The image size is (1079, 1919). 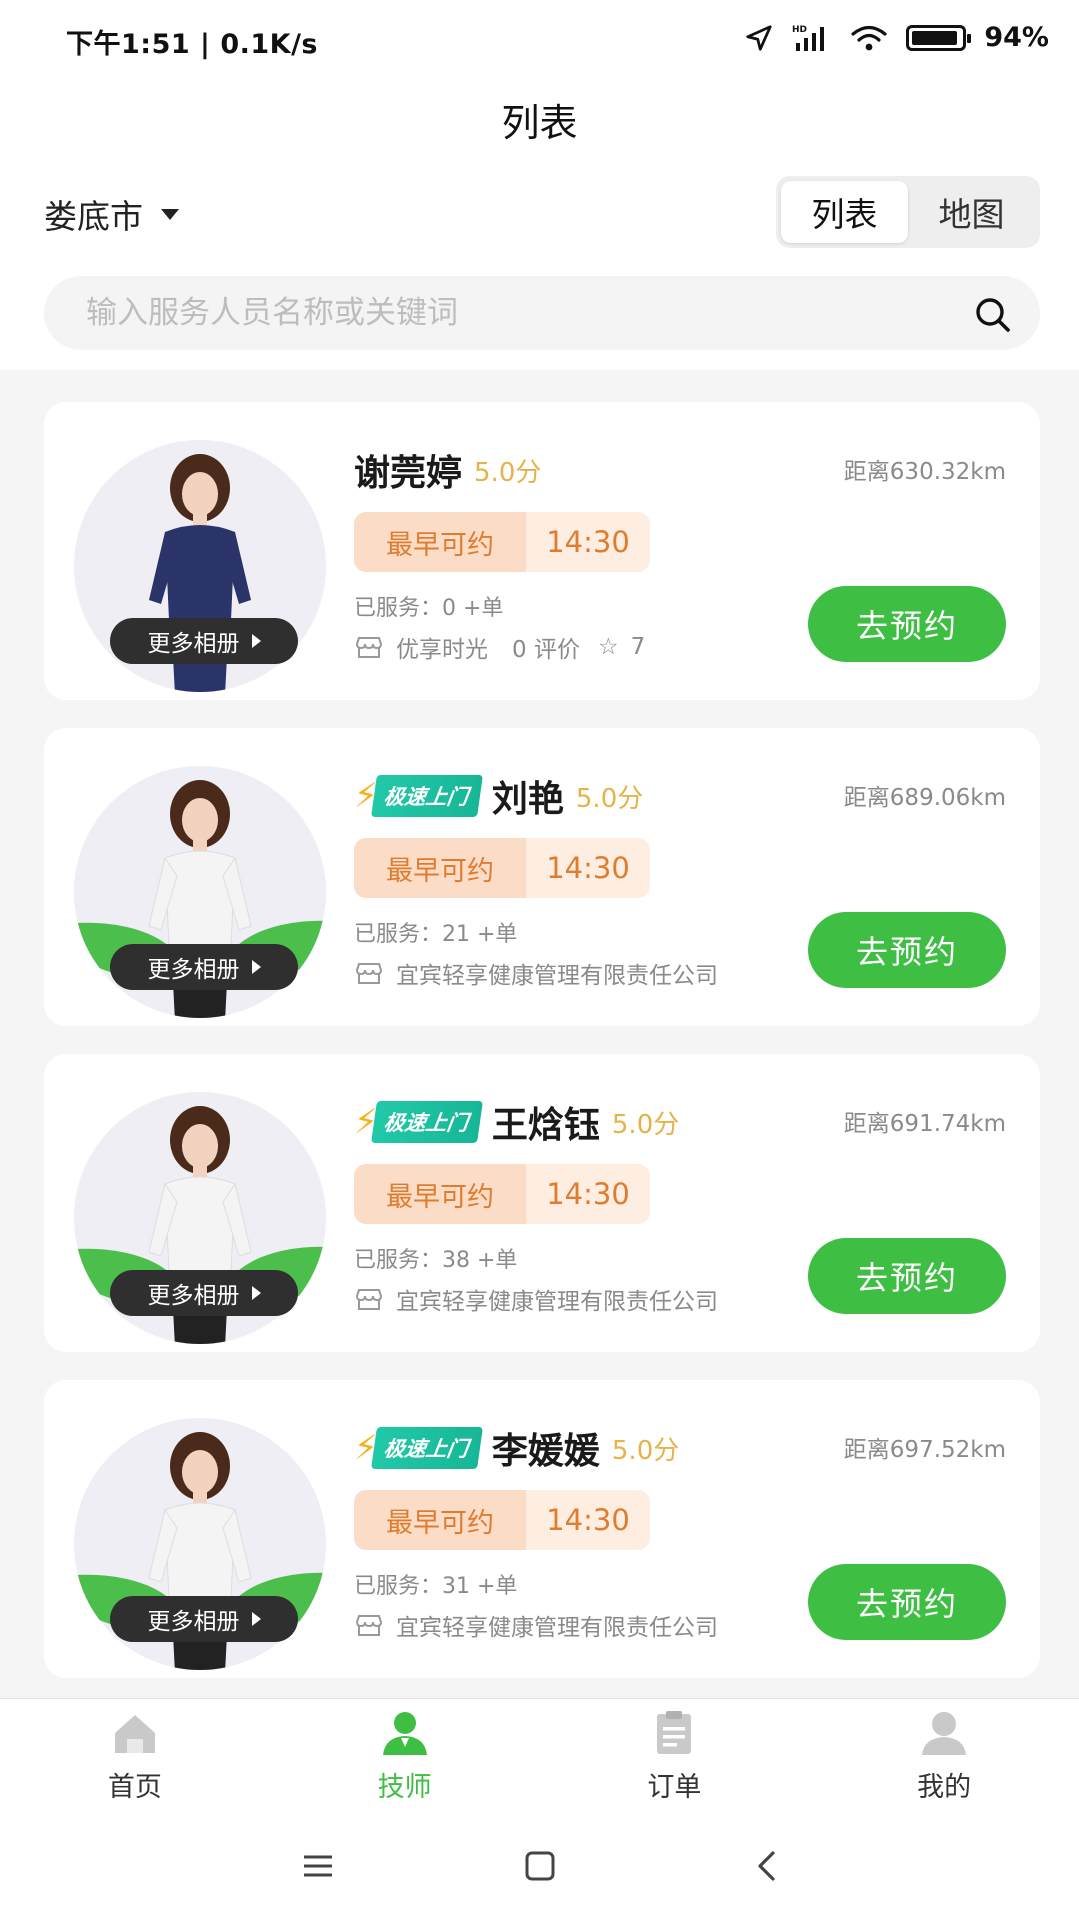 I want to click on tab-home: 首页, so click(x=135, y=1755).